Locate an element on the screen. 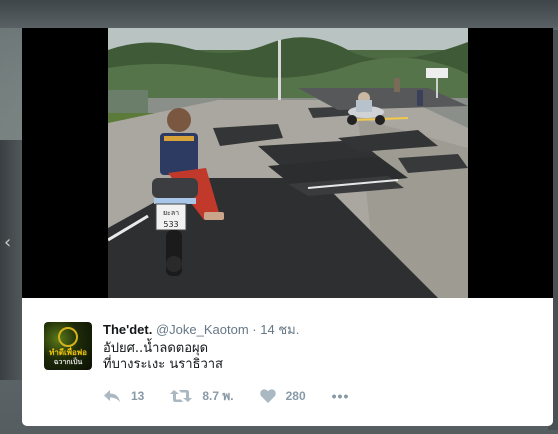 The width and height of the screenshot is (558, 434). license-plate-top: ยะลา is located at coordinates (171, 213).